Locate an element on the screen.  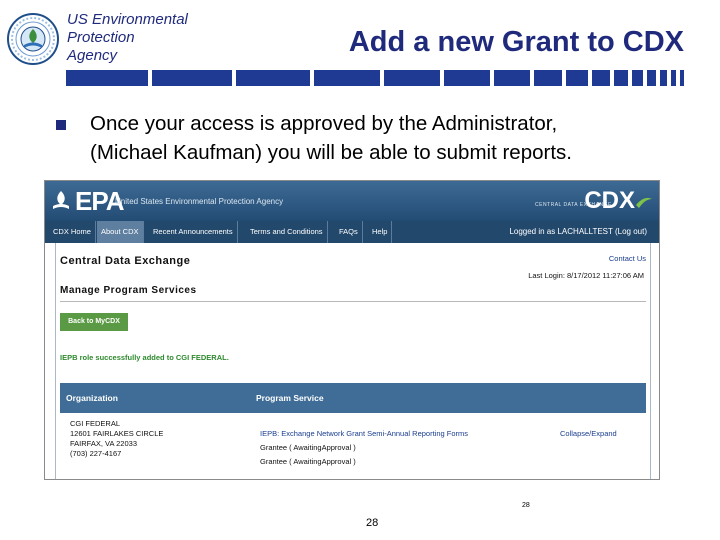
epa-seal-icon is located at coordinates (33, 39).